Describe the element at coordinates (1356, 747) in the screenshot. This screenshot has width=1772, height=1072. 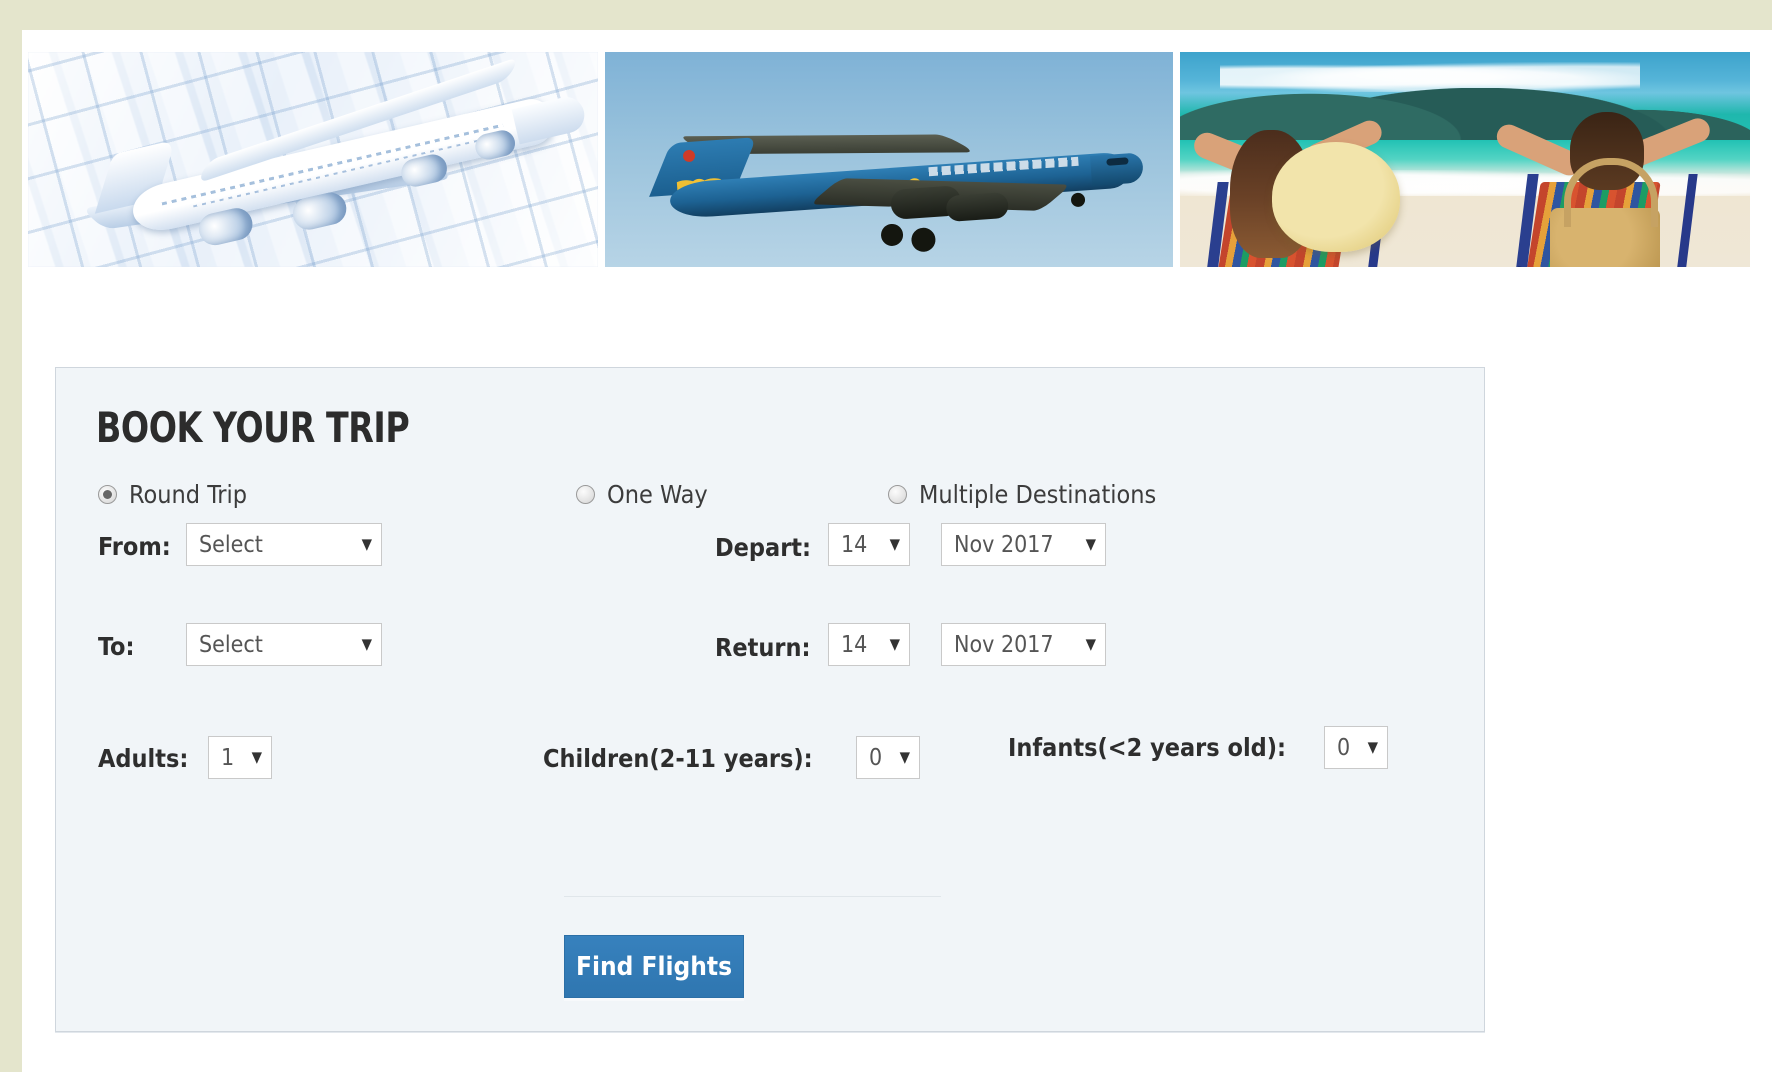
I see `infants-select: 0 ▼` at that location.